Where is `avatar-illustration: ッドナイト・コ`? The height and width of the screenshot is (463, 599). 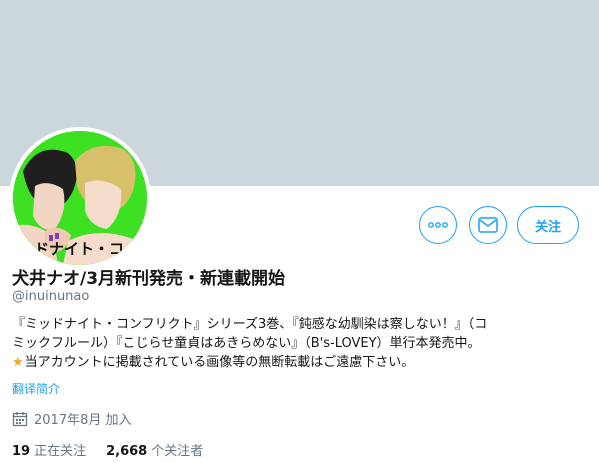 avatar-illustration: ッドナイト・コ is located at coordinates (80, 198).